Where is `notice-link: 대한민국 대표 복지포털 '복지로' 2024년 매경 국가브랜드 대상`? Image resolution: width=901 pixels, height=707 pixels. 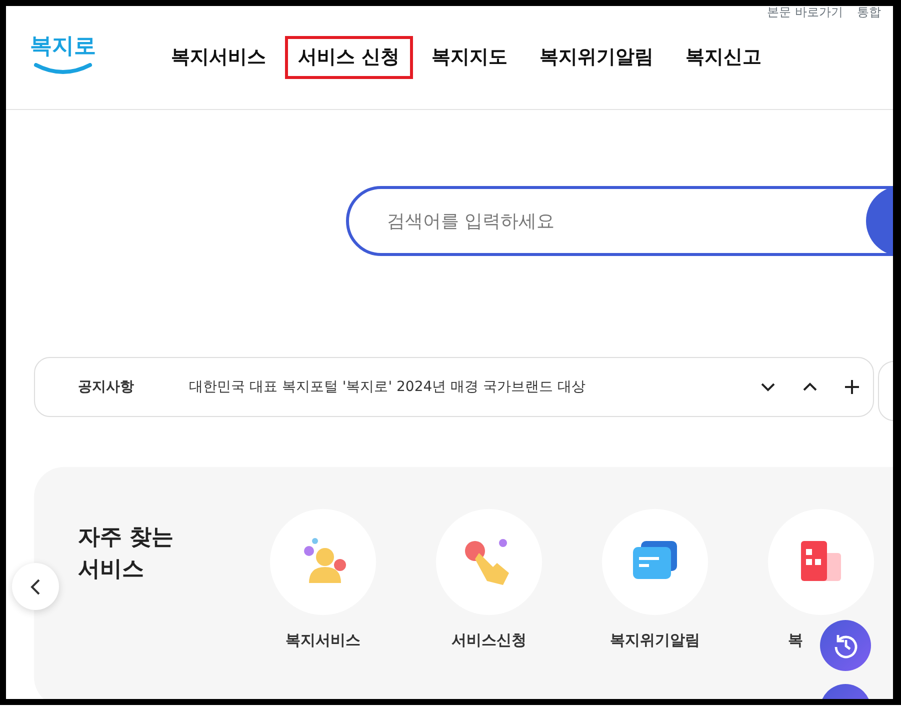
notice-link: 대한민국 대표 복지포털 '복지로' 2024년 매경 국가브랜드 대상 is located at coordinates (468, 387).